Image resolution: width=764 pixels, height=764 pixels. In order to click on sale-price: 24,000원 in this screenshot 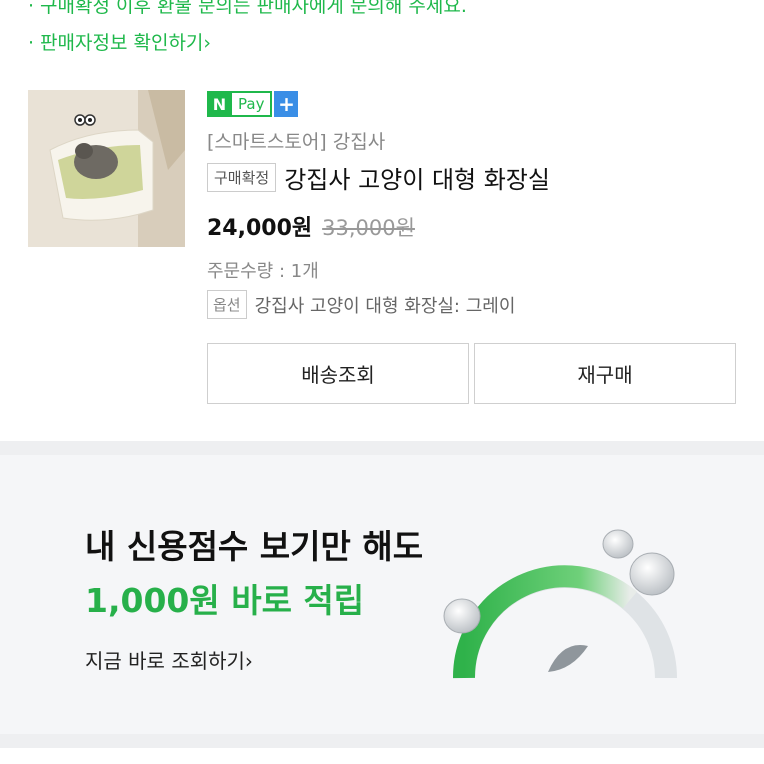, I will do `click(260, 228)`.